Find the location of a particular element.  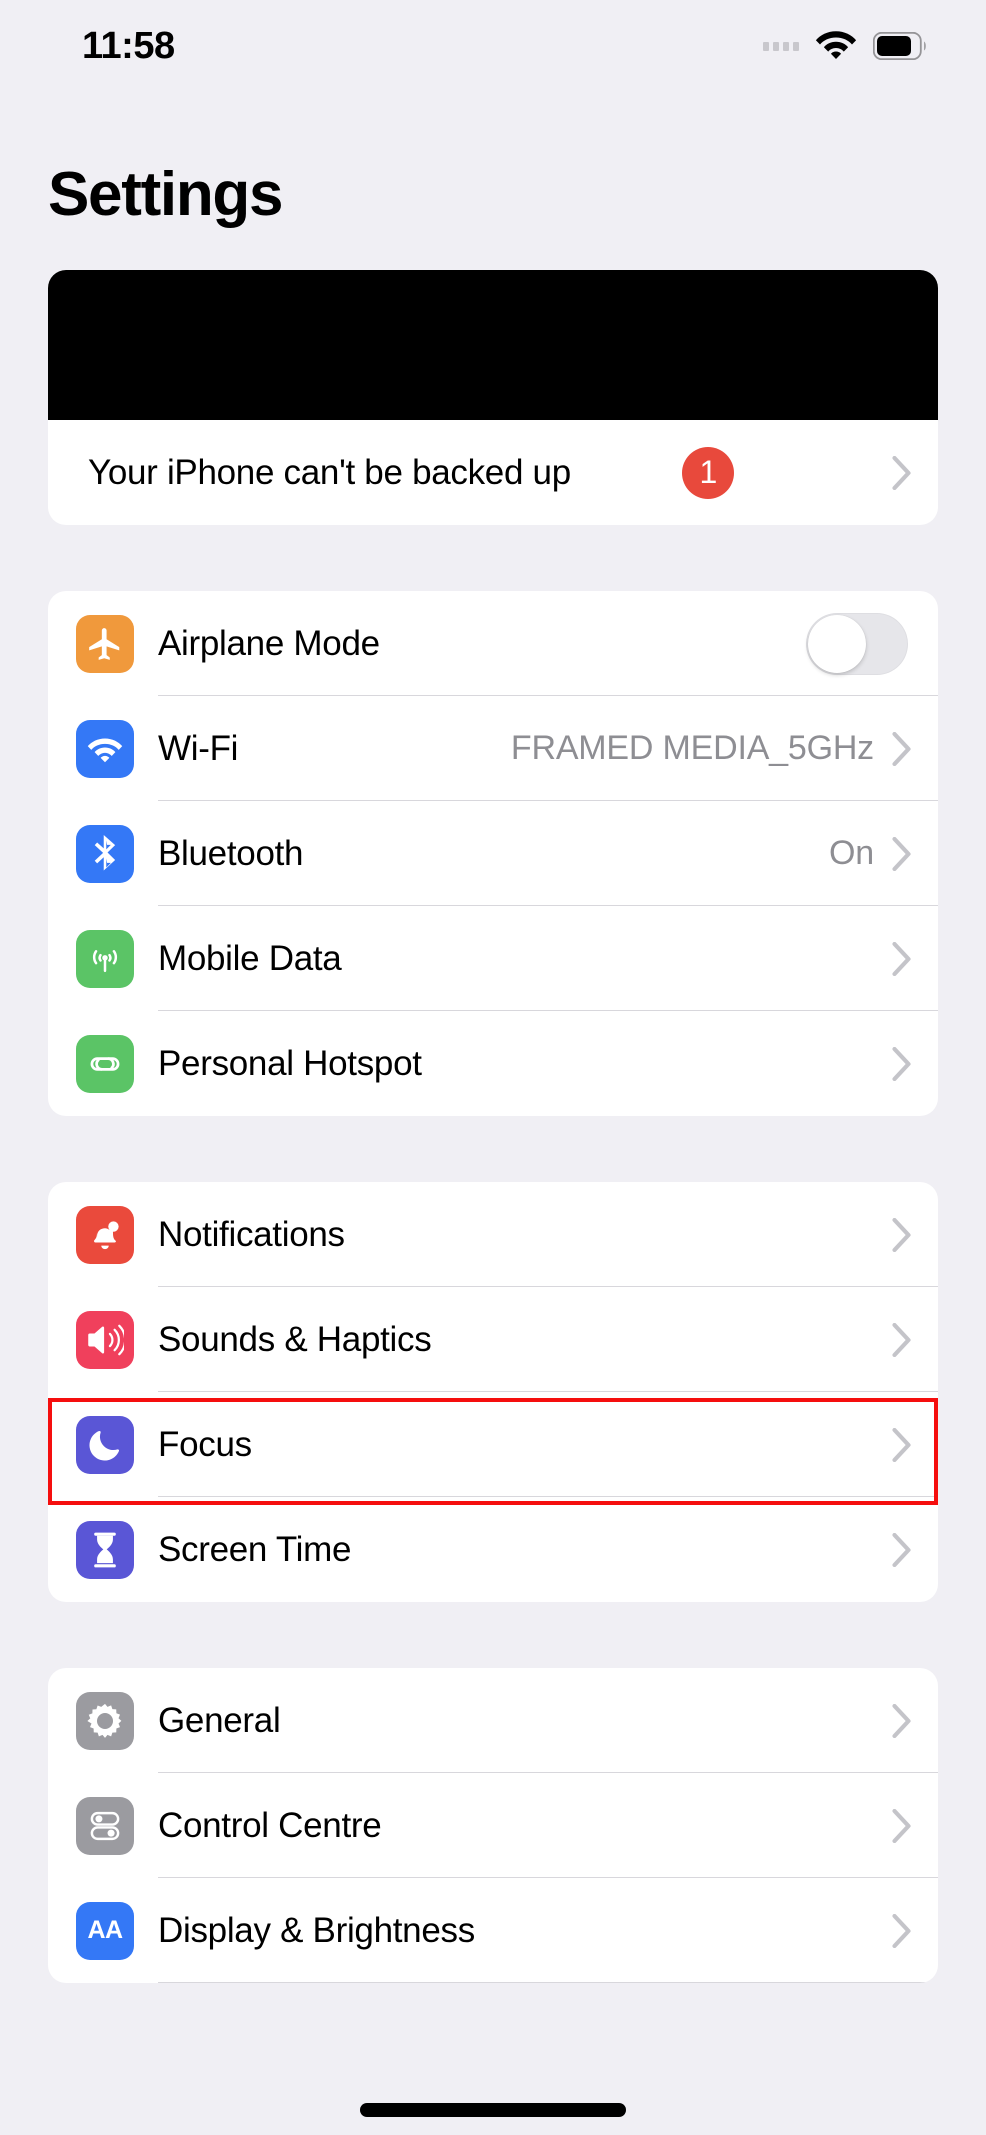

bluetooth-state-value: On is located at coordinates (851, 853).